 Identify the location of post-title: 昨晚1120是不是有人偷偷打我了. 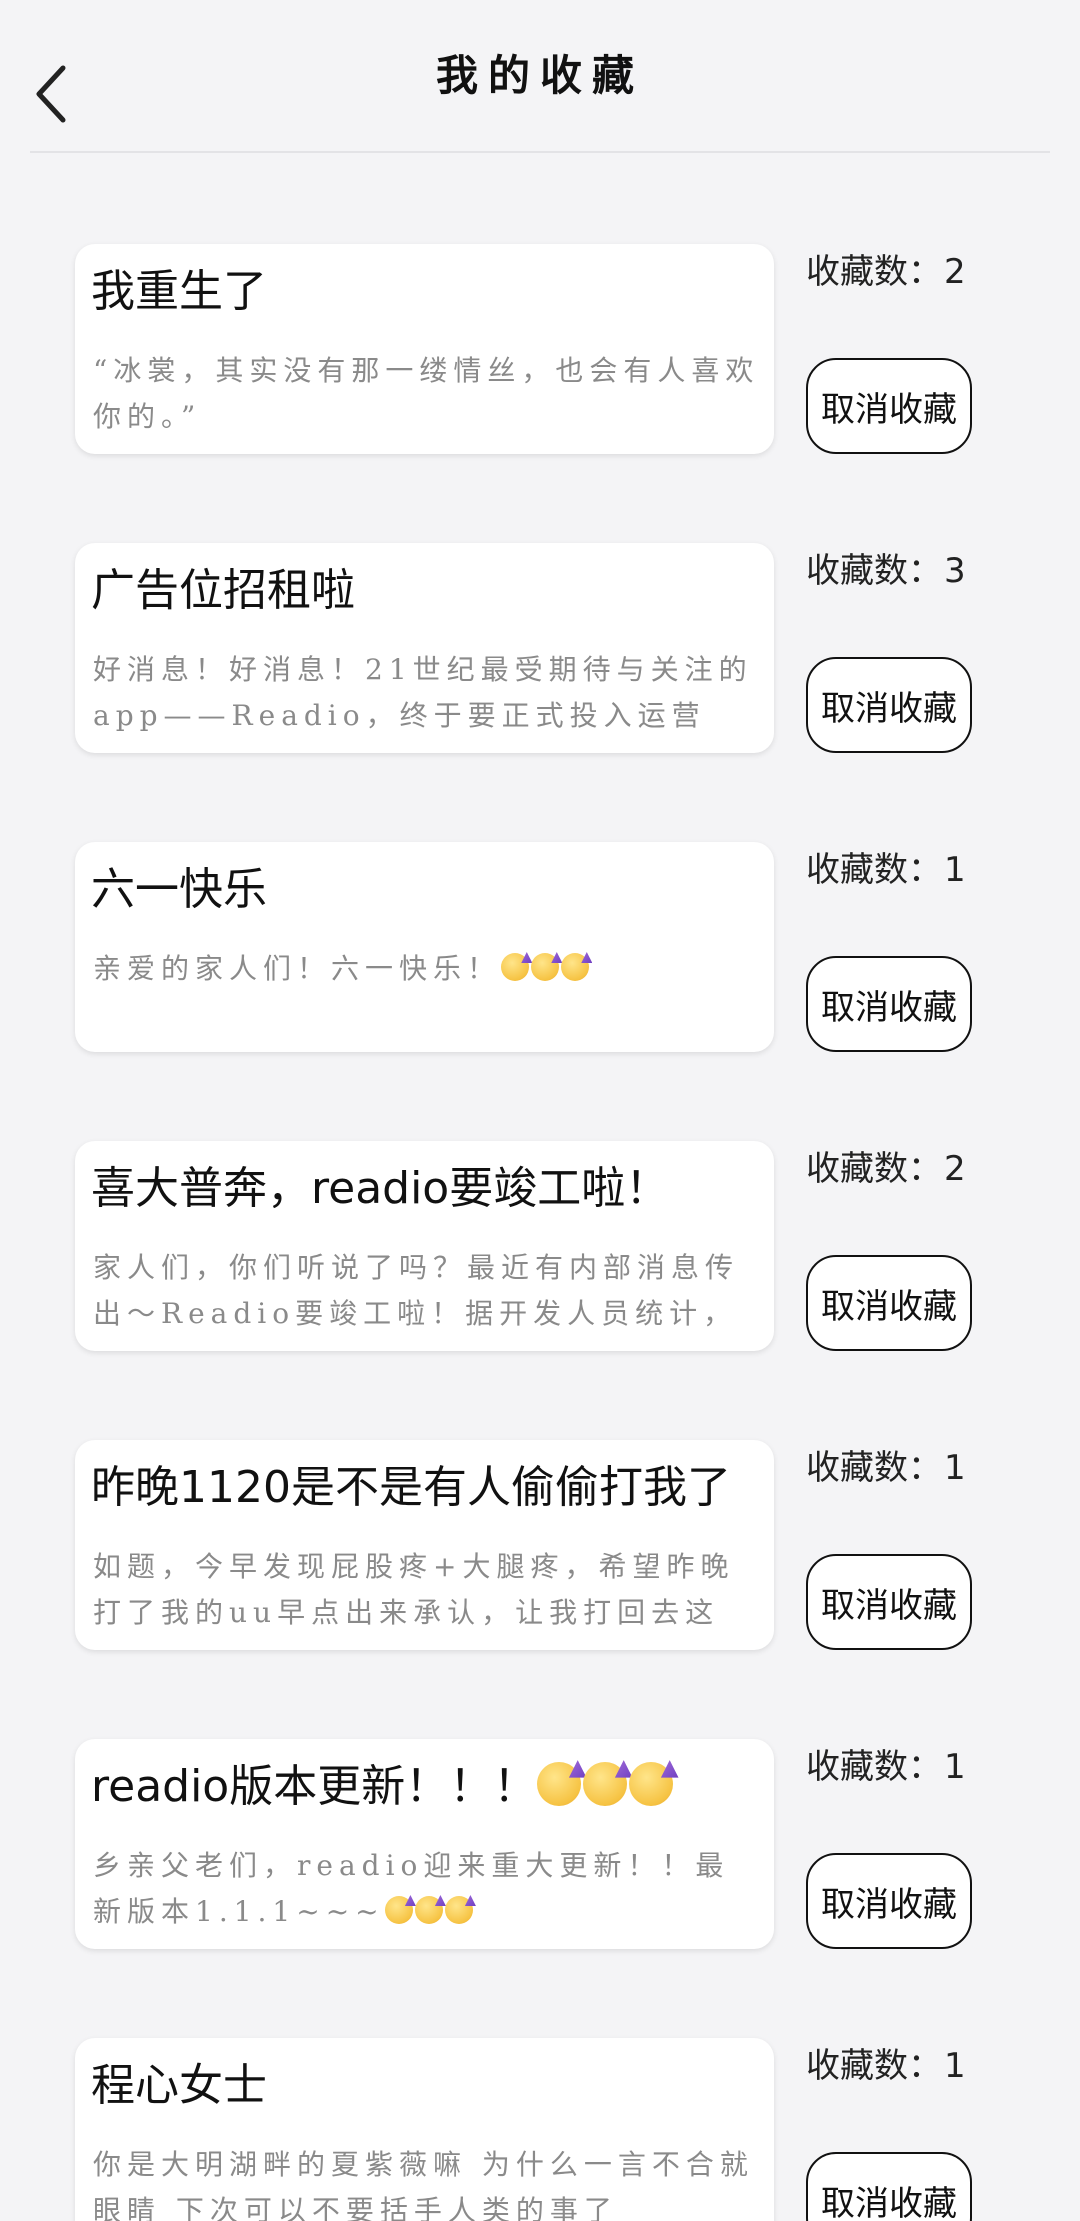
(411, 1487).